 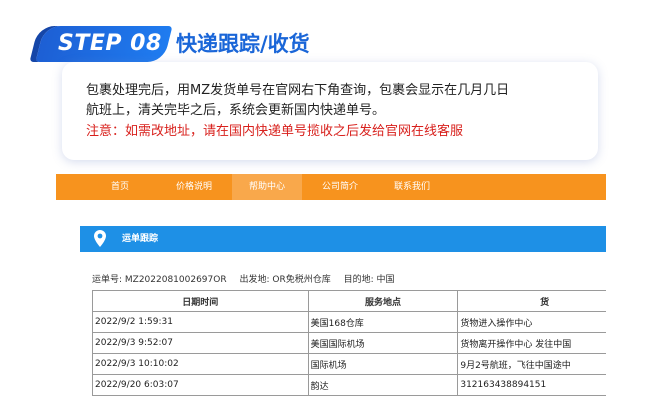 I want to click on cell-datetime: 2022/9/20 6:03:07, so click(x=200, y=385).